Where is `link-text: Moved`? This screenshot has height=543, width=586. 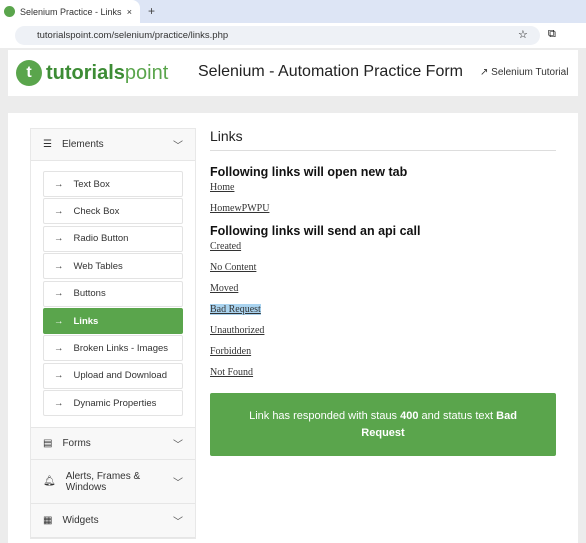 link-text: Moved is located at coordinates (224, 288).